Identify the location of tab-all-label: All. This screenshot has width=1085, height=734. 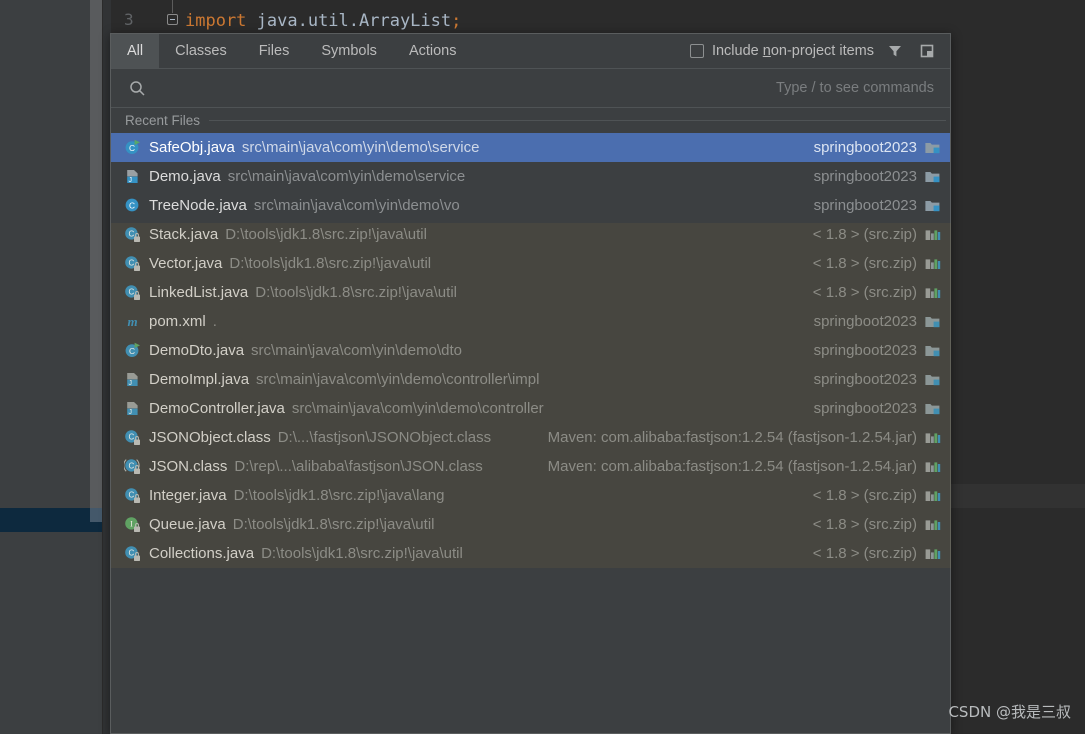
(135, 51).